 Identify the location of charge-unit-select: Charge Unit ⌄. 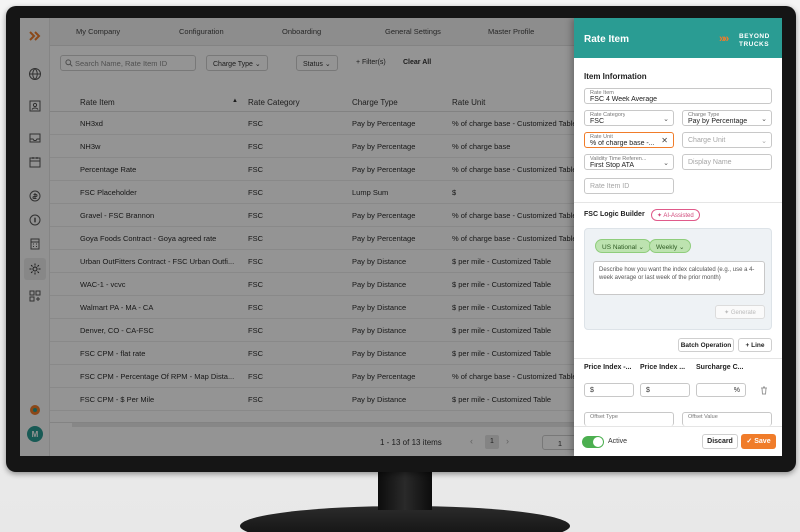
(727, 140).